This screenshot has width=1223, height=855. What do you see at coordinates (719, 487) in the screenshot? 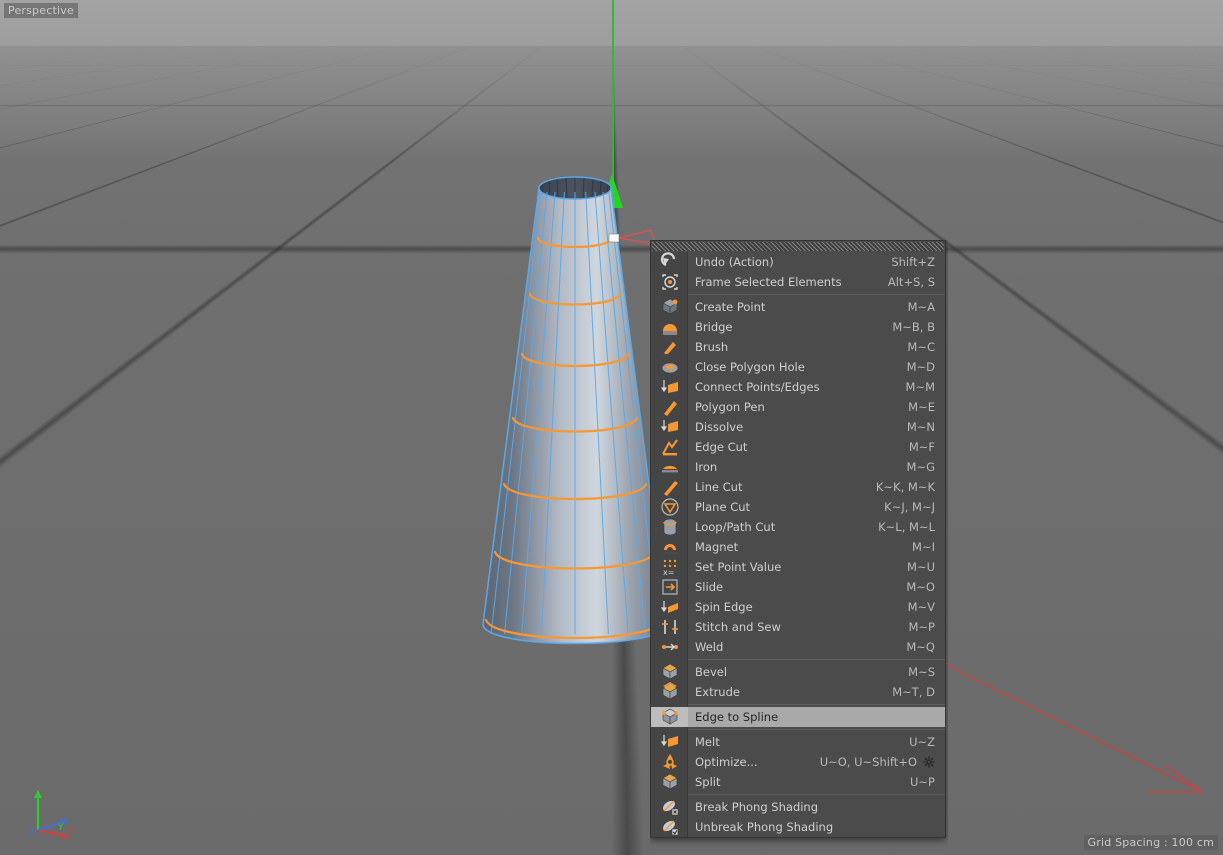
I see `menu-item-label: Line Cut` at bounding box center [719, 487].